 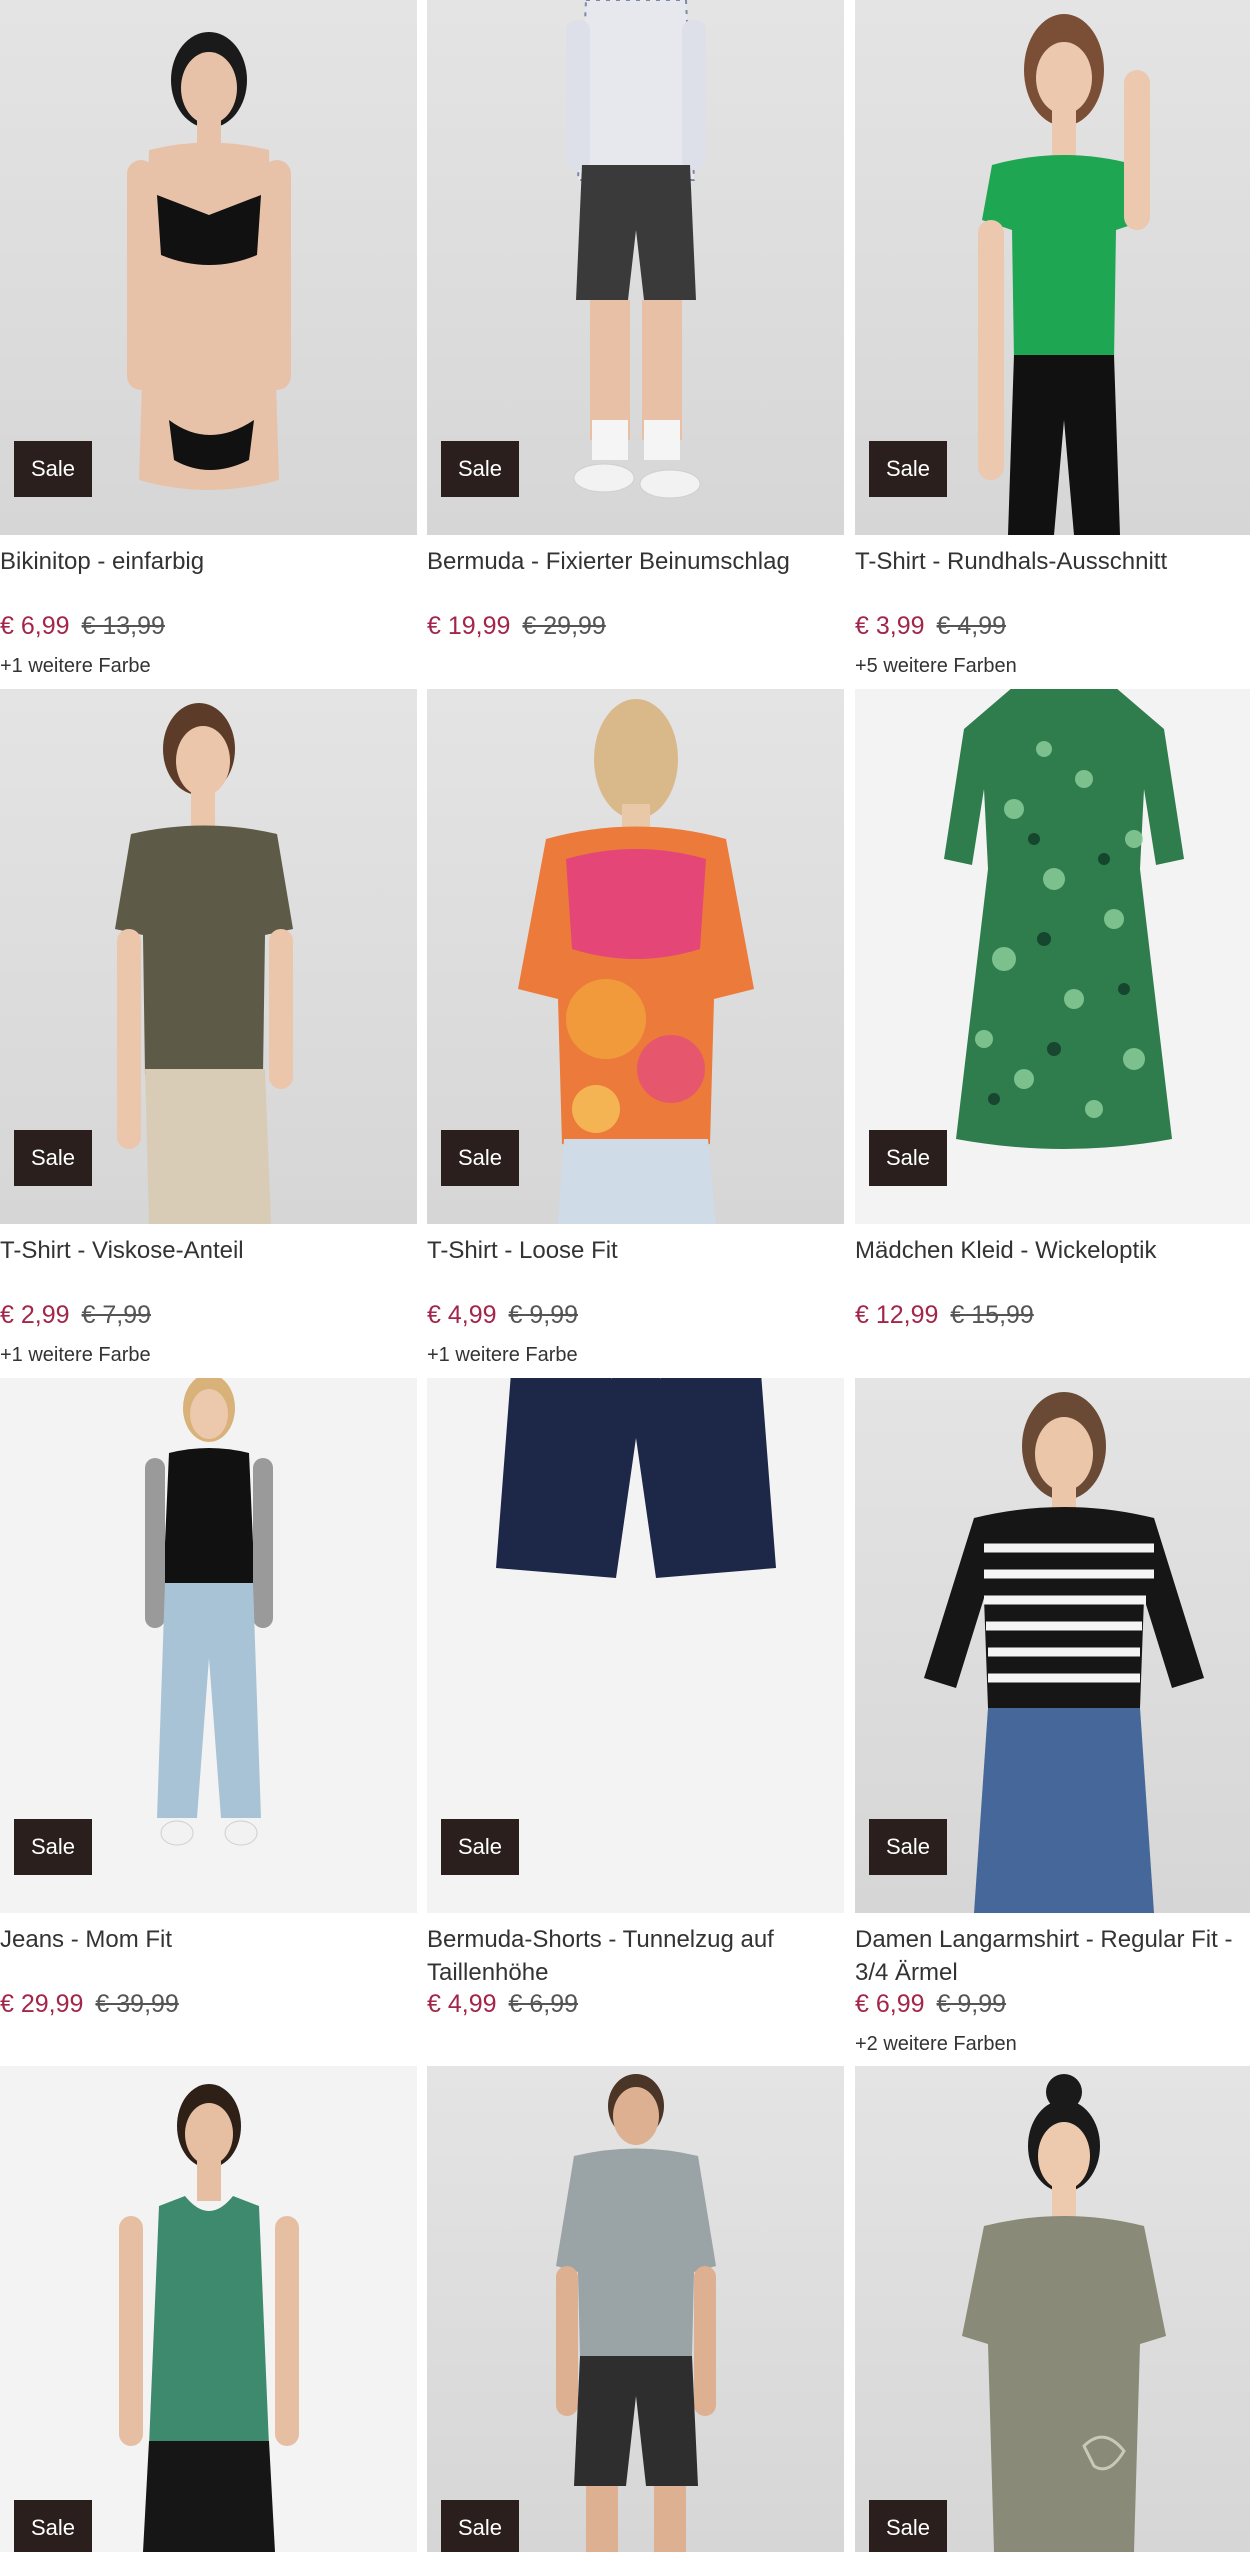 I want to click on old-price: € 29,99, so click(x=564, y=626).